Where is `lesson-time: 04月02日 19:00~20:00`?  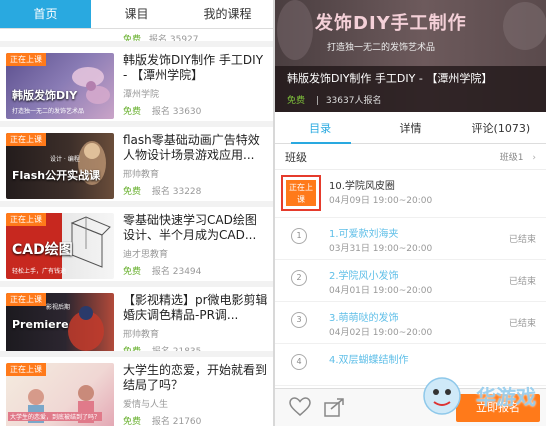
lesson-time: 04月02日 19:00~20:00 is located at coordinates (381, 333).